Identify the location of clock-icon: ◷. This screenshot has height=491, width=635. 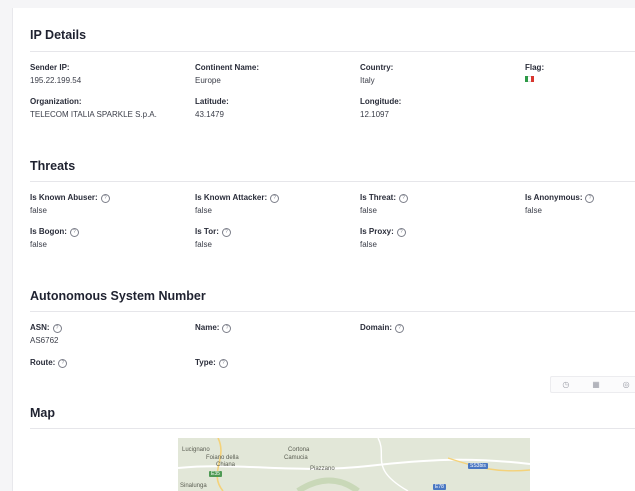
(565, 384).